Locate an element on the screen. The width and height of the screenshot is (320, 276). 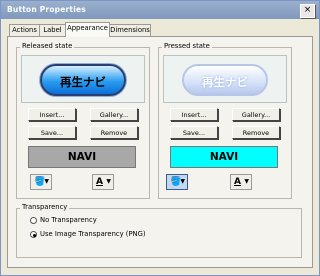
no-transparency-label: No Transparency is located at coordinates (68, 220).